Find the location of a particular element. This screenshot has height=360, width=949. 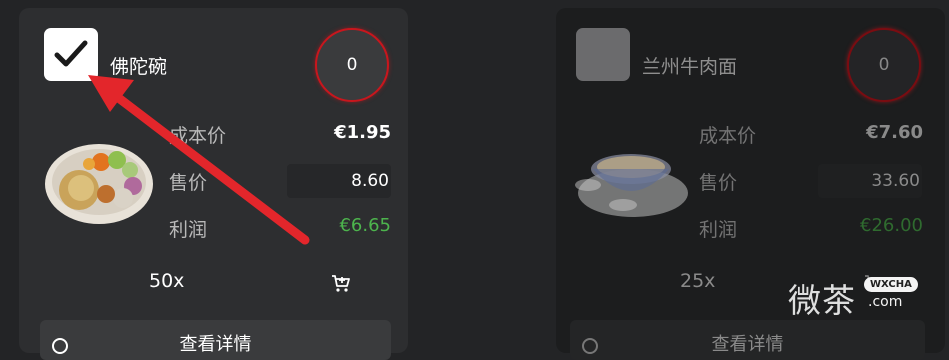

watermark-text: 微茶 is located at coordinates (822, 300).